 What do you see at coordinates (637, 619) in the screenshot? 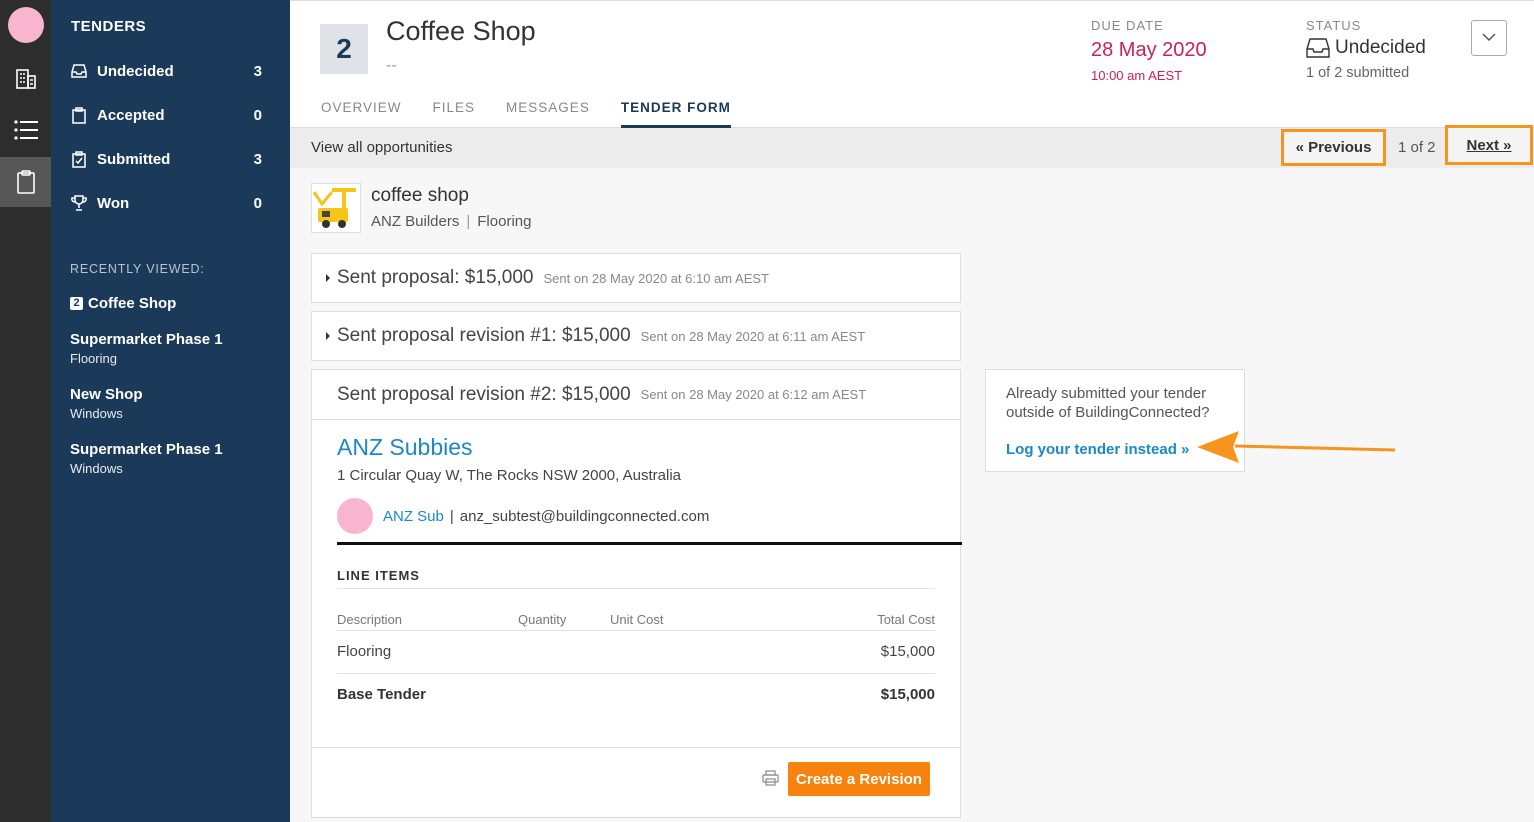
I see `column-header-unit-cost: Unit Cost` at bounding box center [637, 619].